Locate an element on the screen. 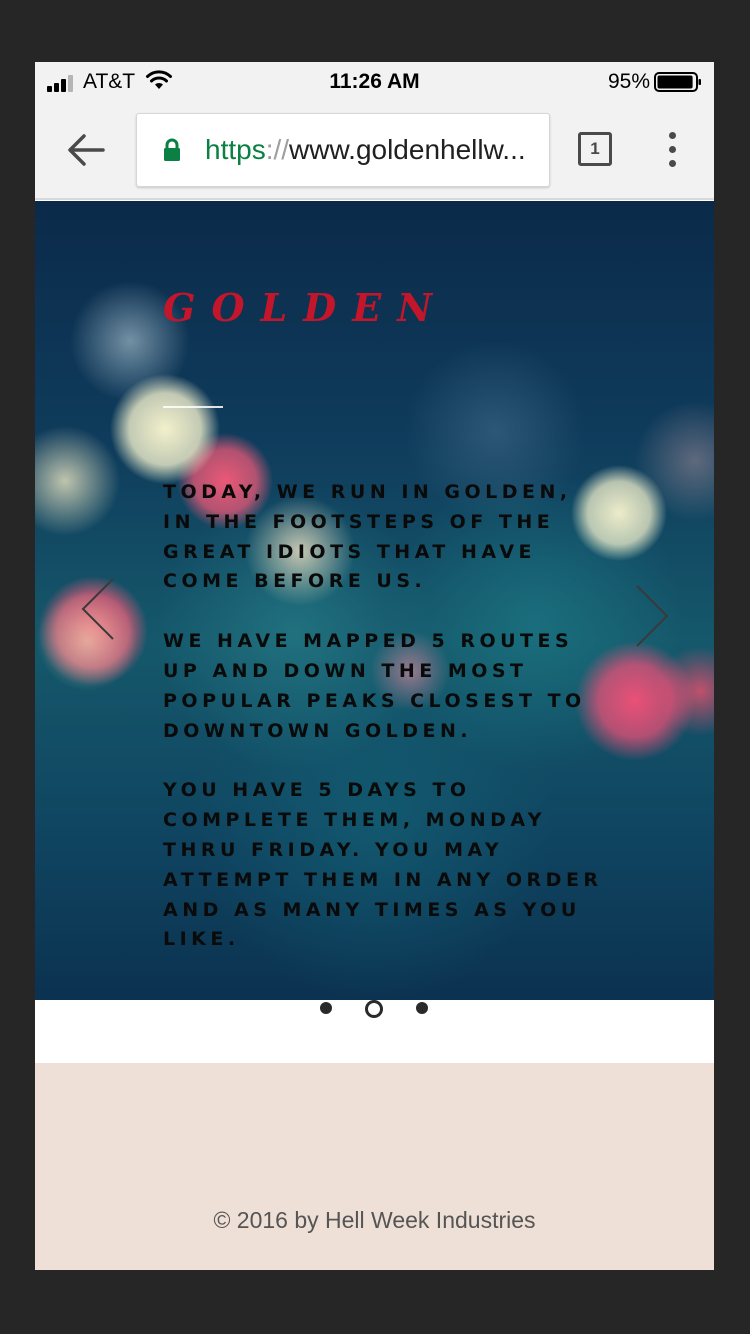 The height and width of the screenshot is (1334, 750). browser-toolbar: https://www.goldenhellw... 1 is located at coordinates (374, 151).